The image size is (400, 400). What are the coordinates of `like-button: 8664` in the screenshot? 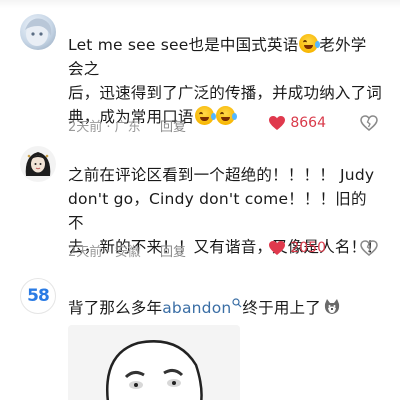 It's located at (297, 123).